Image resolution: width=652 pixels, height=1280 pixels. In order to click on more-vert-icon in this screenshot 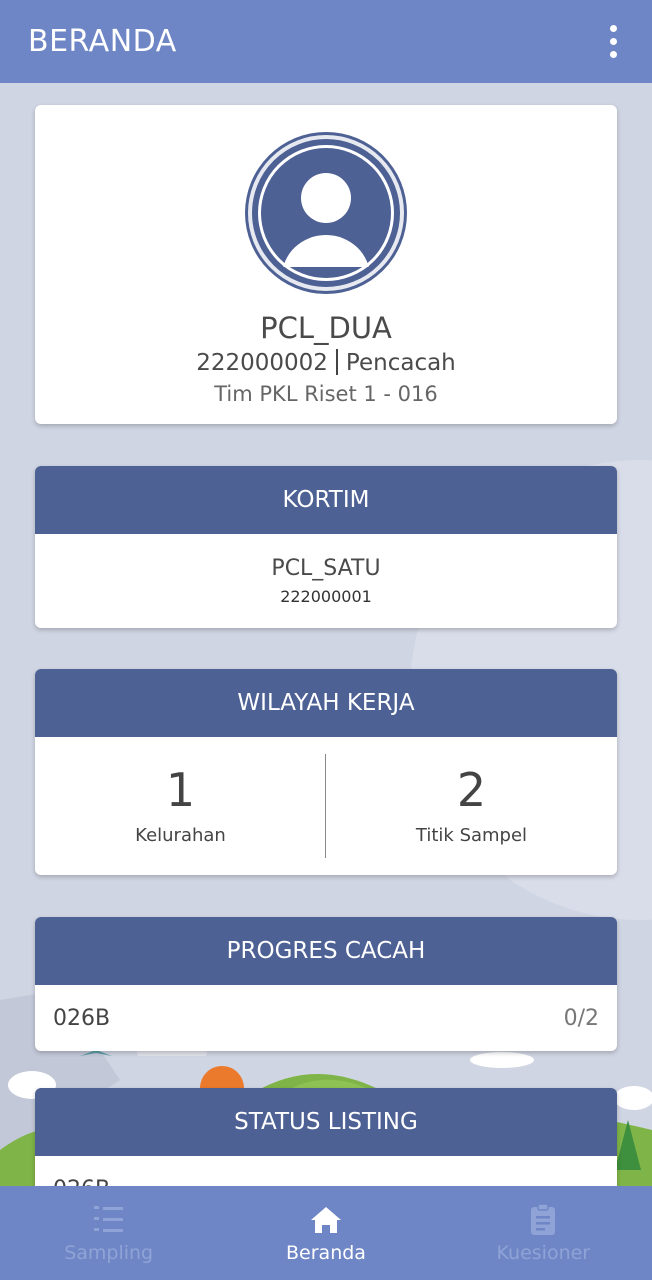, I will do `click(613, 42)`.